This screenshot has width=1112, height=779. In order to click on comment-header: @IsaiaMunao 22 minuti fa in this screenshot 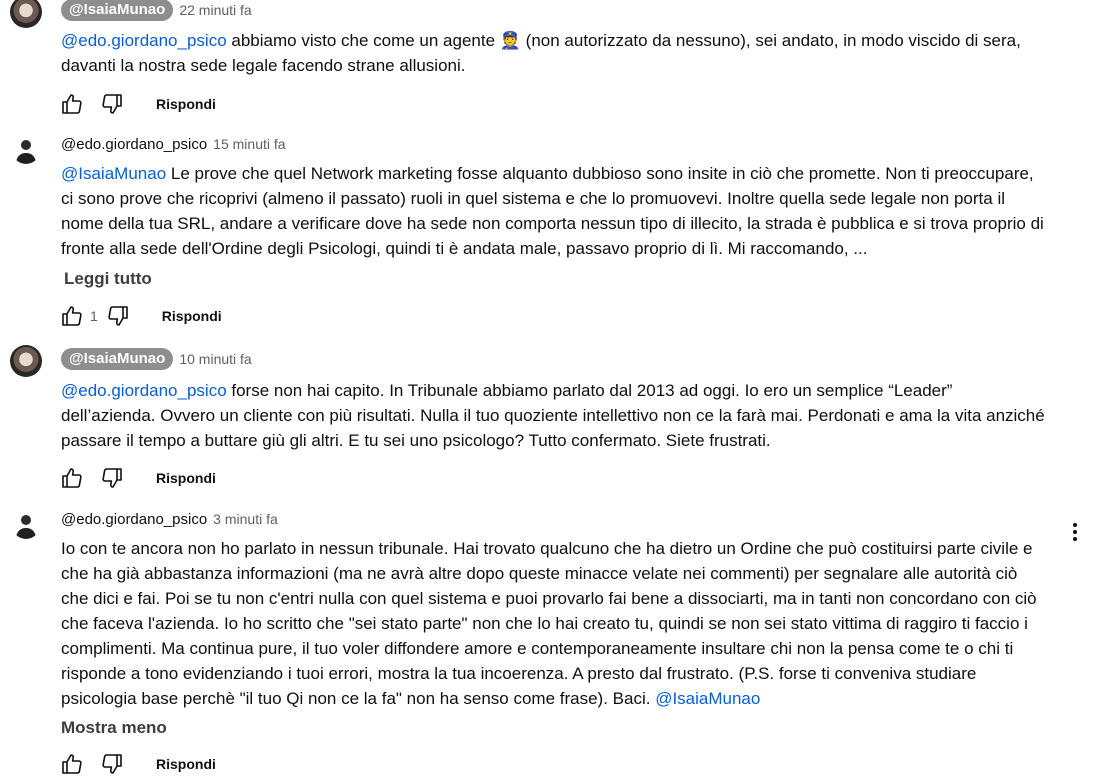, I will do `click(156, 10)`.